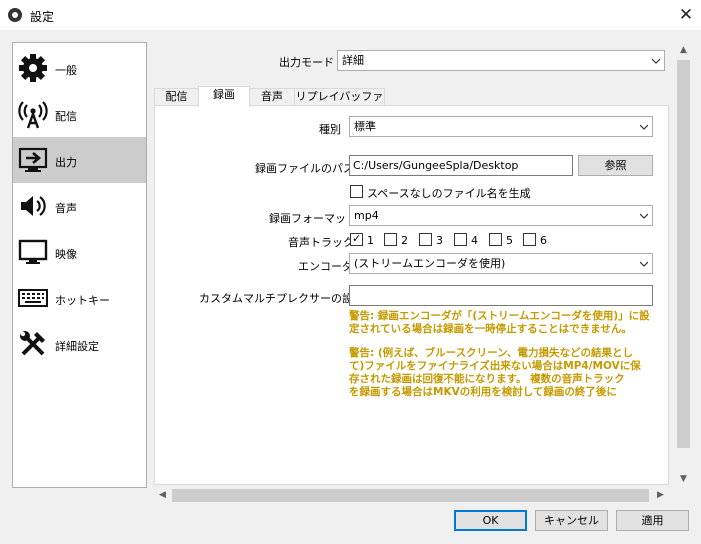 The image size is (701, 544). What do you see at coordinates (15, 15) in the screenshot?
I see `obs-logo-icon` at bounding box center [15, 15].